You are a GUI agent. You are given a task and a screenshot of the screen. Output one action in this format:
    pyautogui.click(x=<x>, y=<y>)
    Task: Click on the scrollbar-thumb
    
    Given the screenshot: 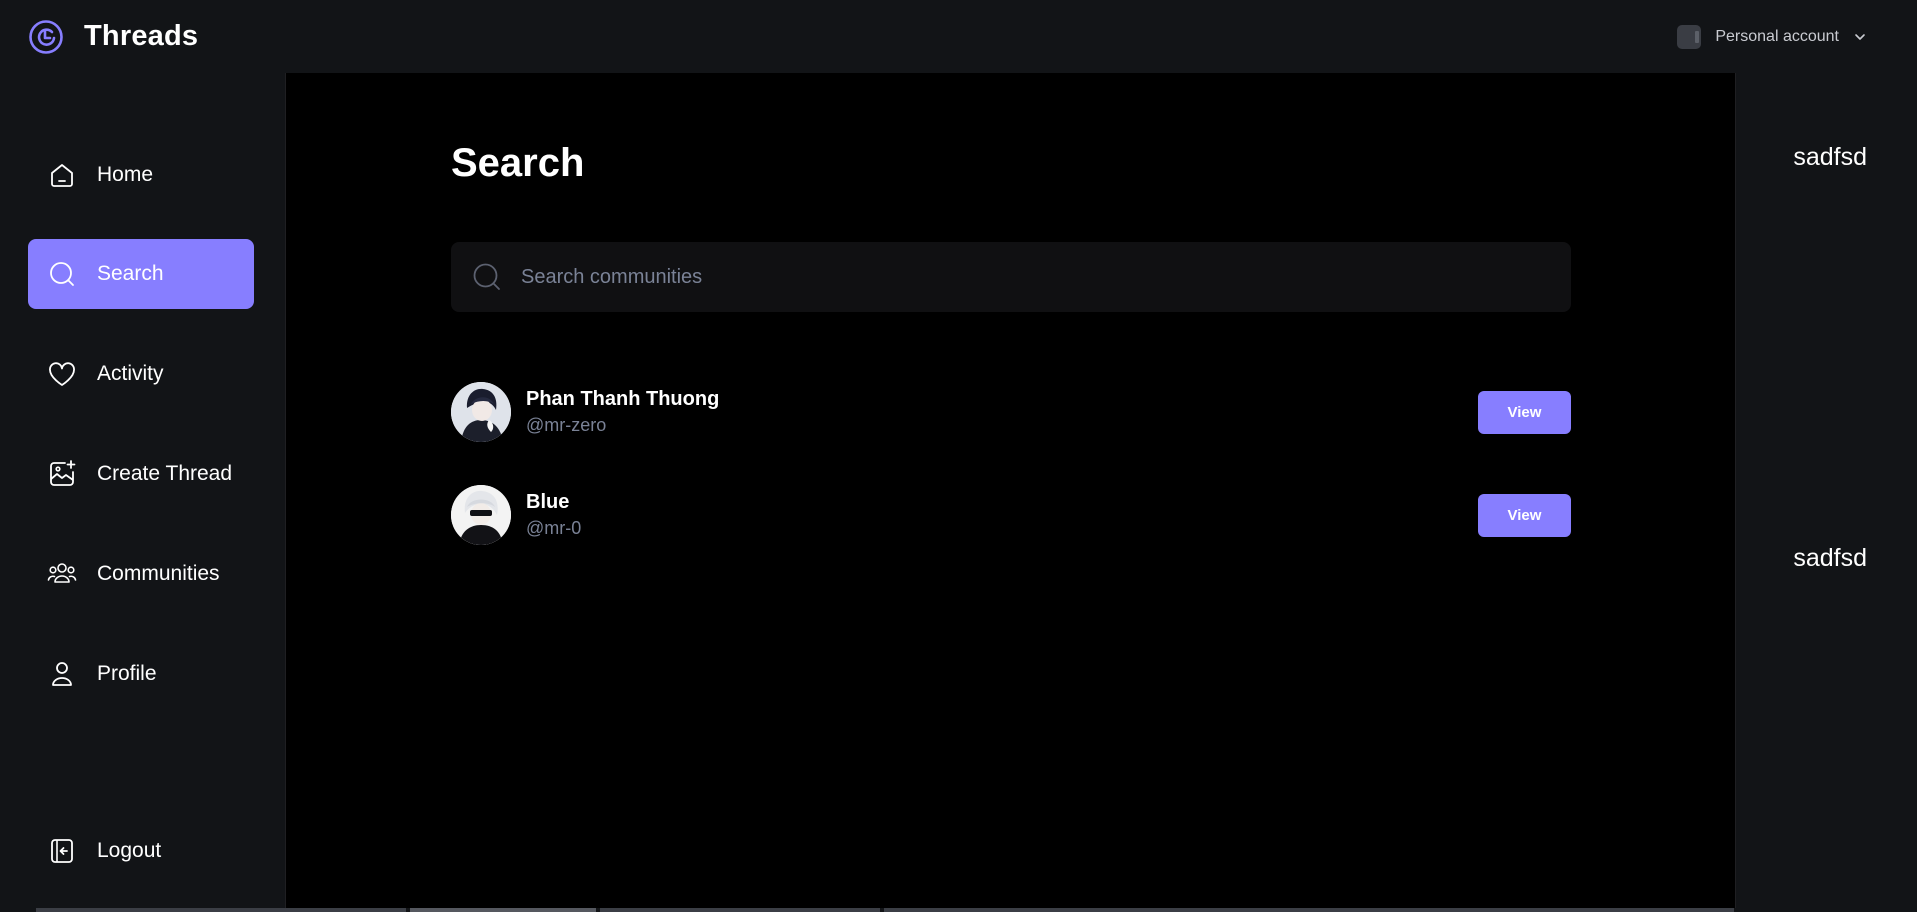 What is the action you would take?
    pyautogui.click(x=503, y=910)
    